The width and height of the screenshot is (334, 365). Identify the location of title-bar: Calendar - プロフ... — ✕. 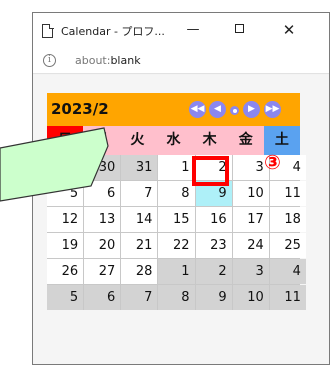
(181, 31).